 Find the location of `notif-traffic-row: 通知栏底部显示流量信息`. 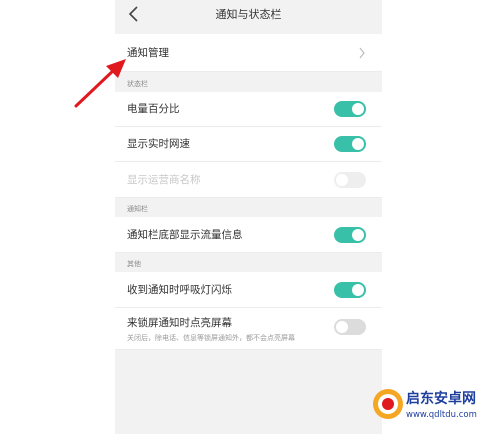

notif-traffic-row: 通知栏底部显示流量信息 is located at coordinates (248, 235).